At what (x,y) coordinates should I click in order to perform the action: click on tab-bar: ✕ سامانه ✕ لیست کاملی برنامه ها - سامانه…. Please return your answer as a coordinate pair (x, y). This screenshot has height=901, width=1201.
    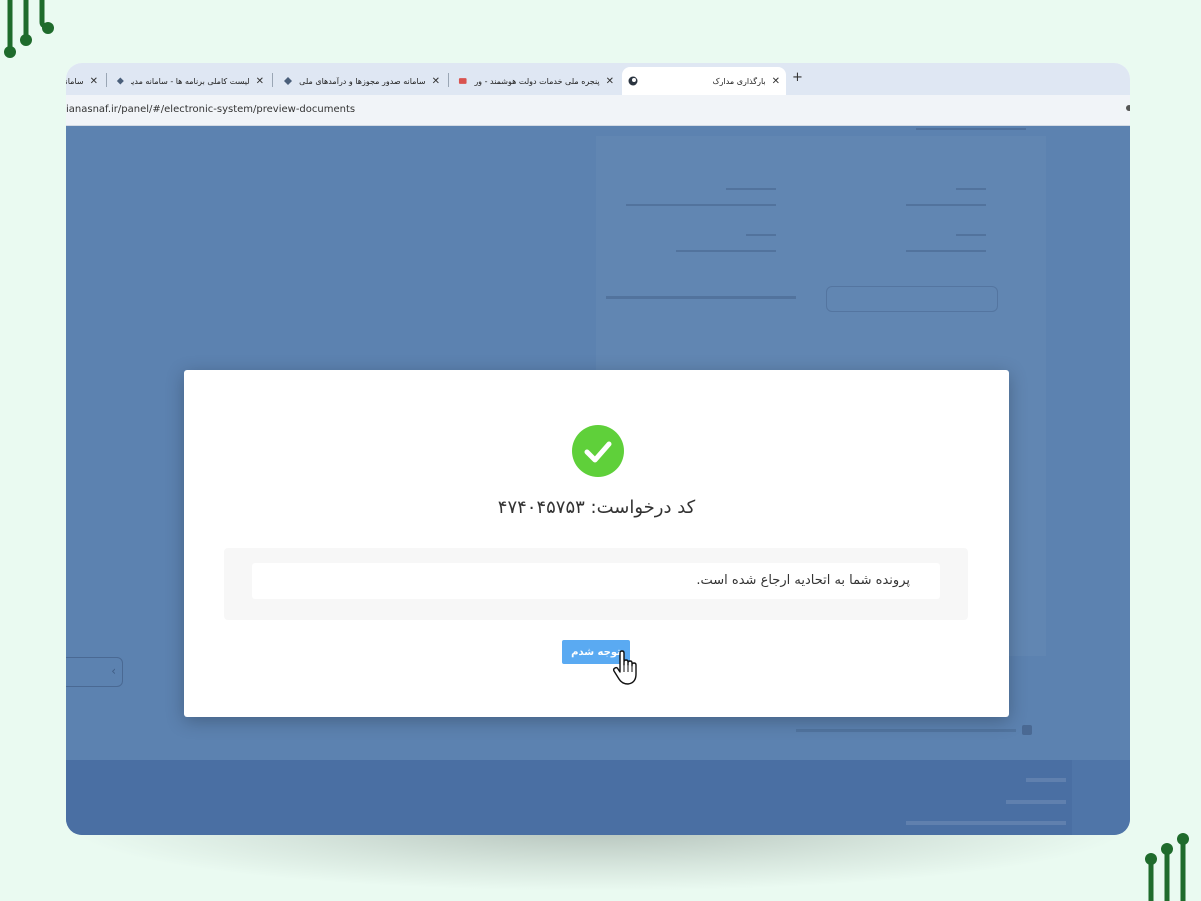
    Looking at the image, I should click on (598, 79).